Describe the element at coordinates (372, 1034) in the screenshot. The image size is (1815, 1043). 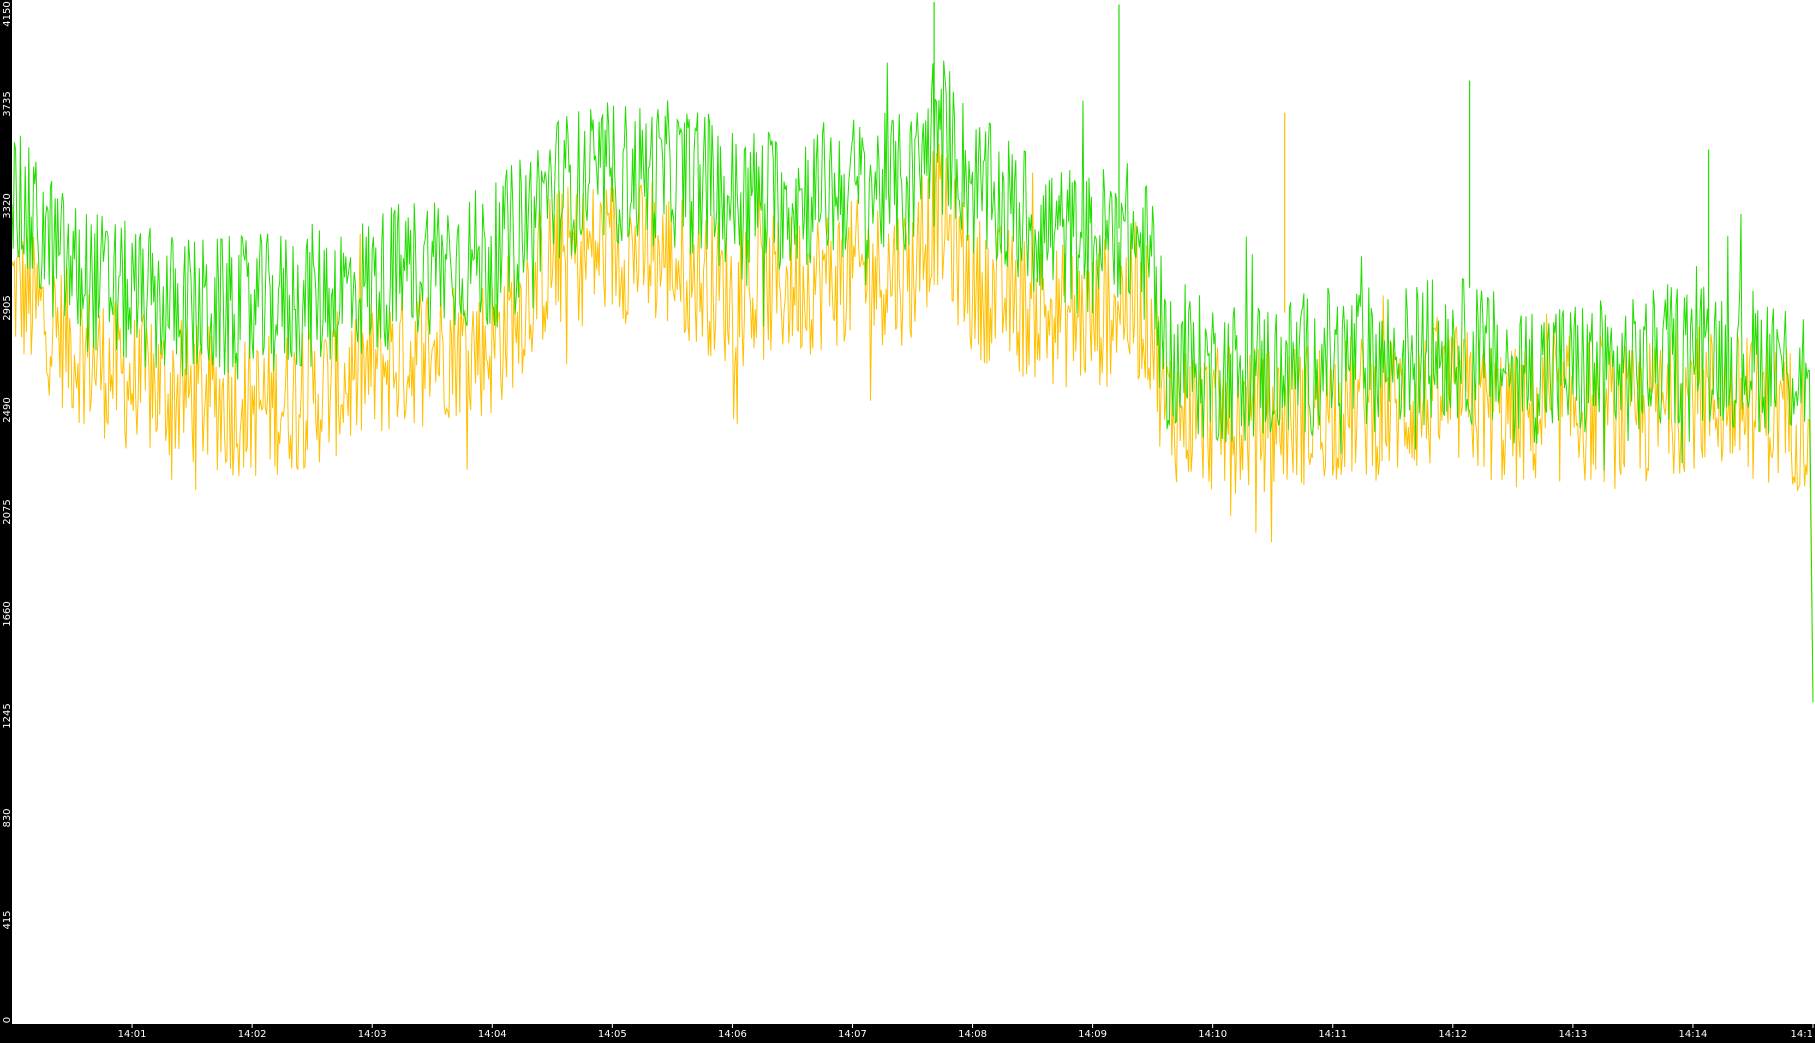
I see `x-tick-label: 14:03` at that location.